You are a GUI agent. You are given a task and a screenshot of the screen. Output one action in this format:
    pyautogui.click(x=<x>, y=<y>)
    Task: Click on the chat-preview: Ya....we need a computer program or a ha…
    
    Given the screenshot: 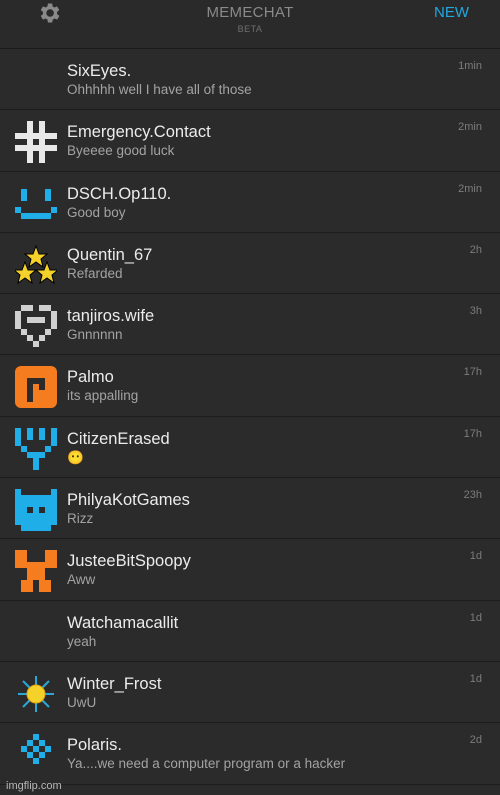 What is the action you would take?
    pyautogui.click(x=206, y=764)
    